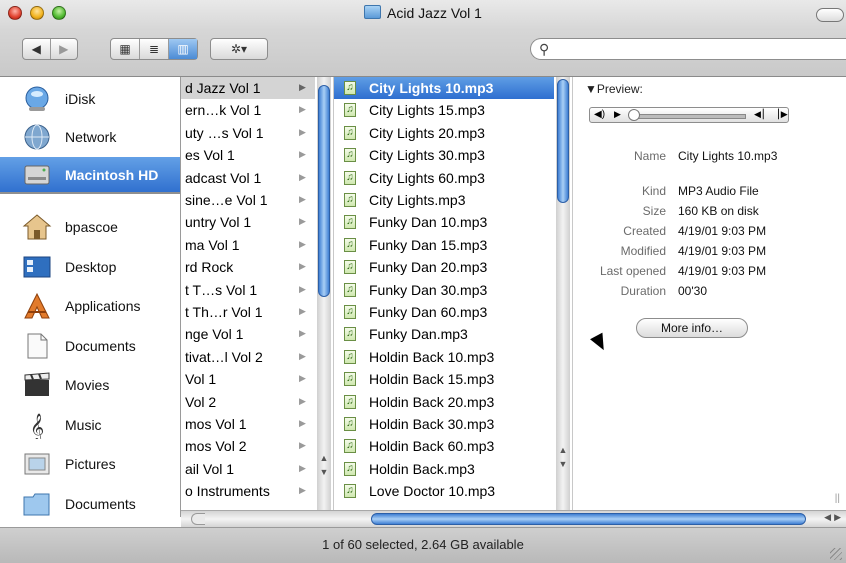 This screenshot has height=563, width=846. I want to click on horizontal-scrollbar: ◀▶, so click(513, 518).